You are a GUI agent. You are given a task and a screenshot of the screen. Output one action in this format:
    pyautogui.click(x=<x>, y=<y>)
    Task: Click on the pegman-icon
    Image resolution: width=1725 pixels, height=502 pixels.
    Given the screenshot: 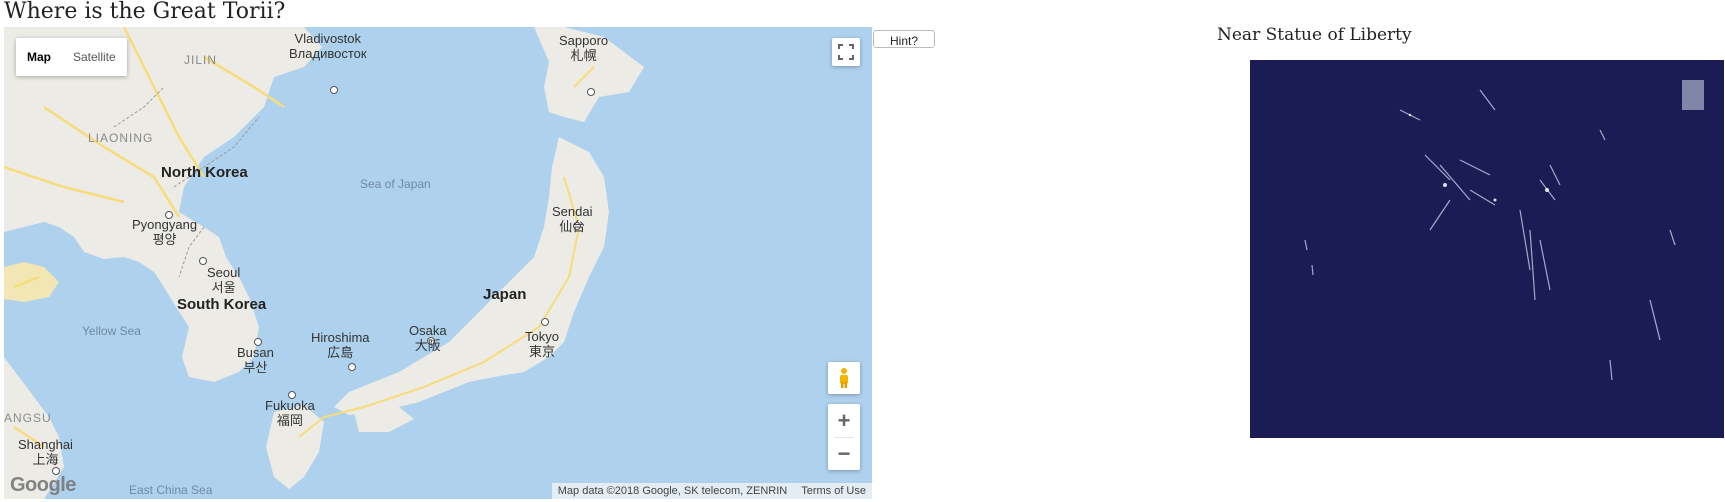 What is the action you would take?
    pyautogui.click(x=844, y=378)
    